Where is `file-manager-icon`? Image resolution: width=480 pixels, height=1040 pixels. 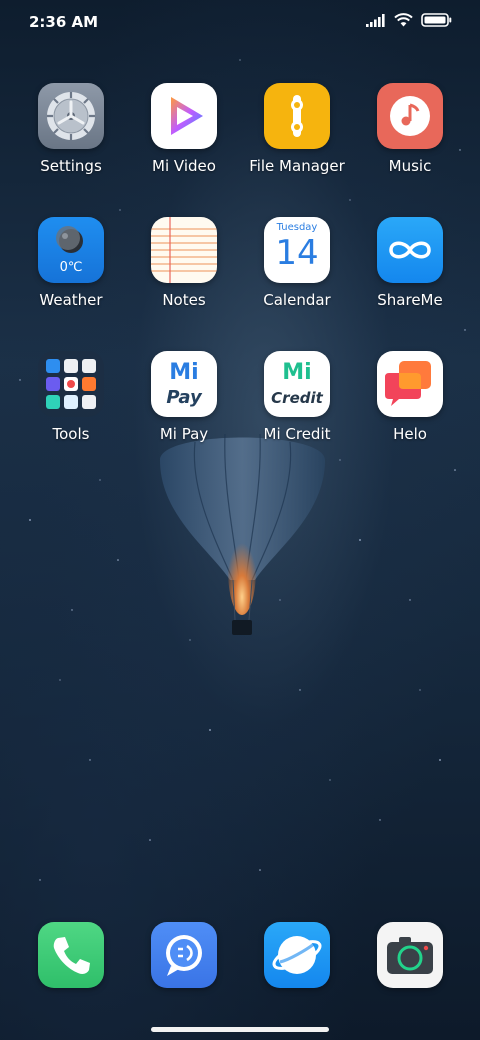
file-manager-icon is located at coordinates (297, 116).